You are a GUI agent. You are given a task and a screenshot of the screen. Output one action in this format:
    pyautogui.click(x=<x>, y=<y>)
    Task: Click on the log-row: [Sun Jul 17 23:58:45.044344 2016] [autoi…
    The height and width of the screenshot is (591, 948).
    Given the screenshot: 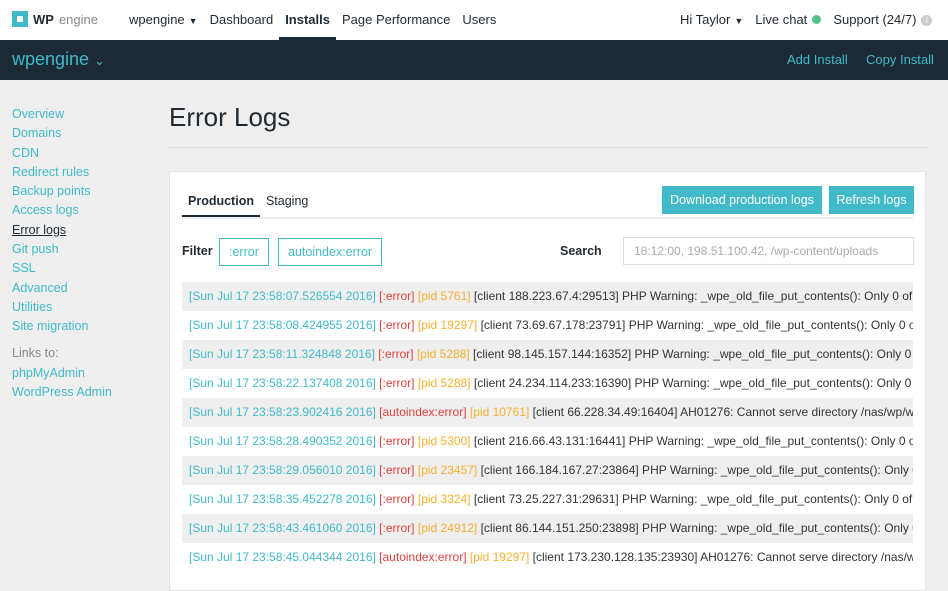 What is the action you would take?
    pyautogui.click(x=547, y=557)
    